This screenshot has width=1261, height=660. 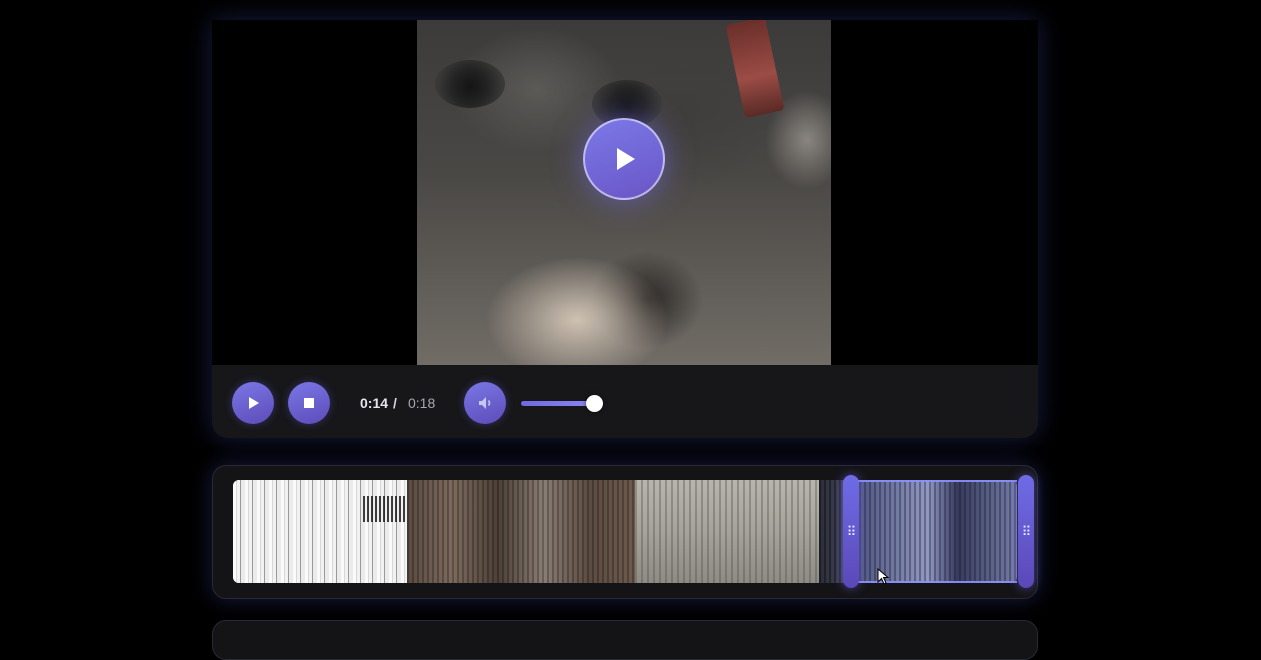 I want to click on big-play-button, so click(x=624, y=159).